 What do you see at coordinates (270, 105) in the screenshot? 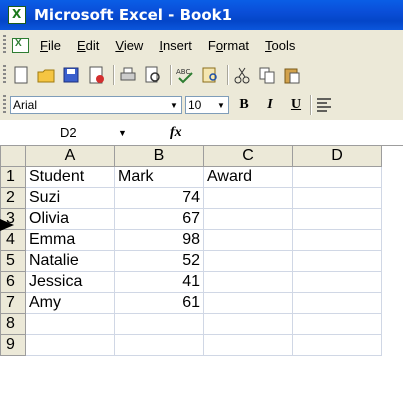
I see `italic-button: I` at bounding box center [270, 105].